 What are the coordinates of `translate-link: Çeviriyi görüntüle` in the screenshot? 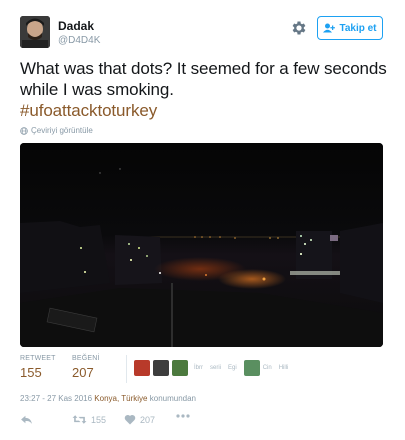 It's located at (56, 130).